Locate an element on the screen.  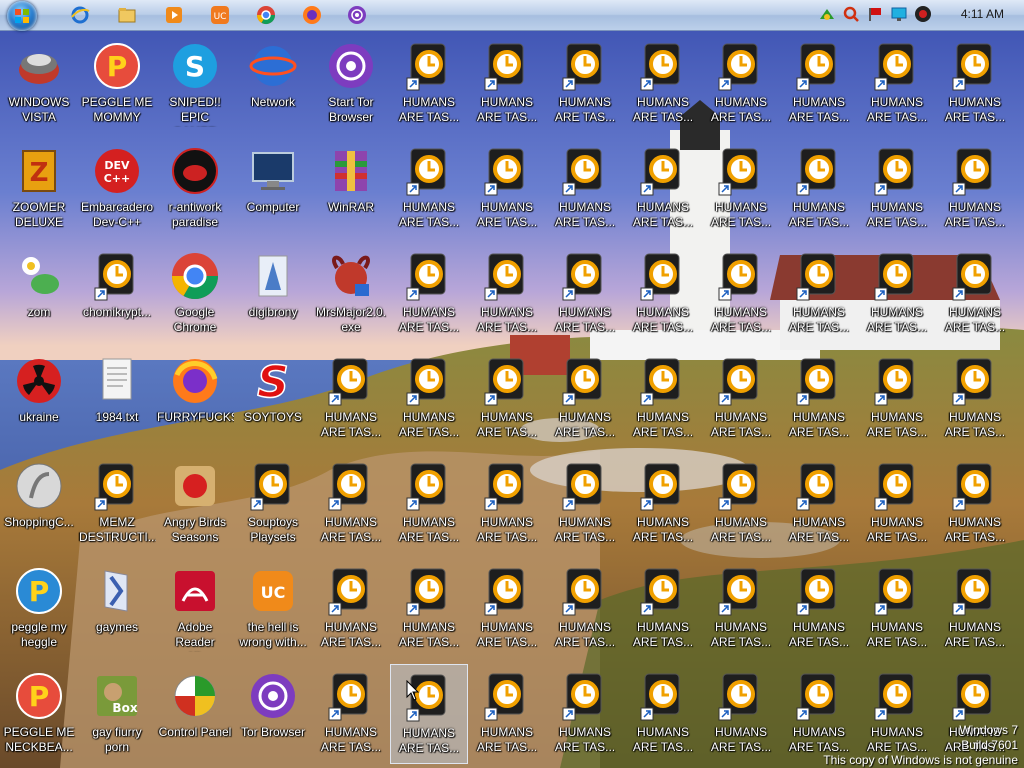
desktop-icon: Ppeggle my heggle is located at coordinates (39, 609).